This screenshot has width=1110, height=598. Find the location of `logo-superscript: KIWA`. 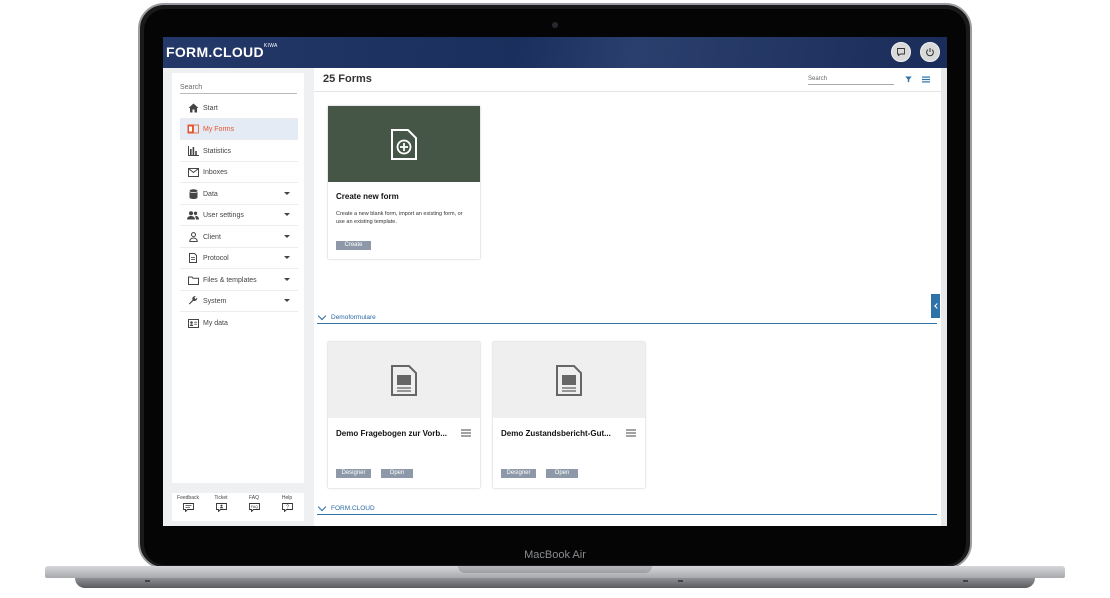

logo-superscript: KIWA is located at coordinates (270, 46).